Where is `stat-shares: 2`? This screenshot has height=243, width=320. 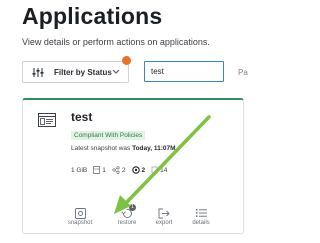 stat-shares: 2 is located at coordinates (119, 170).